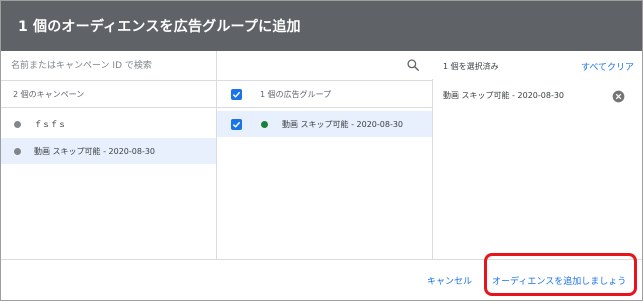 Image resolution: width=643 pixels, height=301 pixels. Describe the element at coordinates (108, 94) in the screenshot. I see `campaign-column-header: 2 個のキャンペーン` at that location.